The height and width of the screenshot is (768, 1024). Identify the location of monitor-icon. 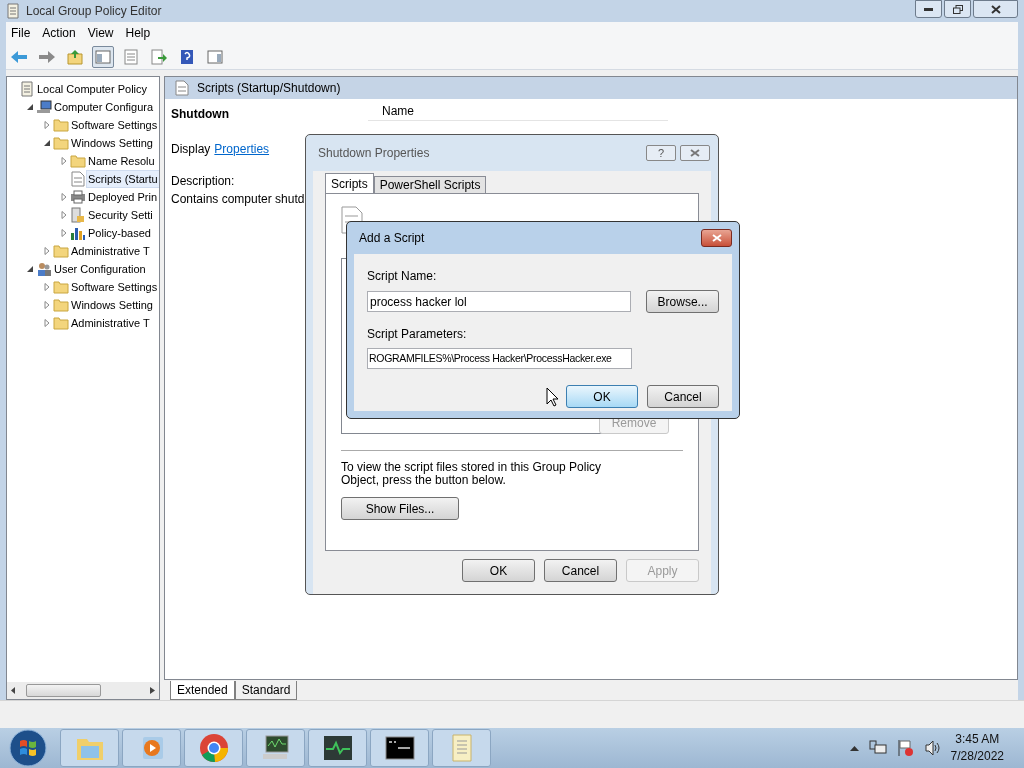
(275, 748).